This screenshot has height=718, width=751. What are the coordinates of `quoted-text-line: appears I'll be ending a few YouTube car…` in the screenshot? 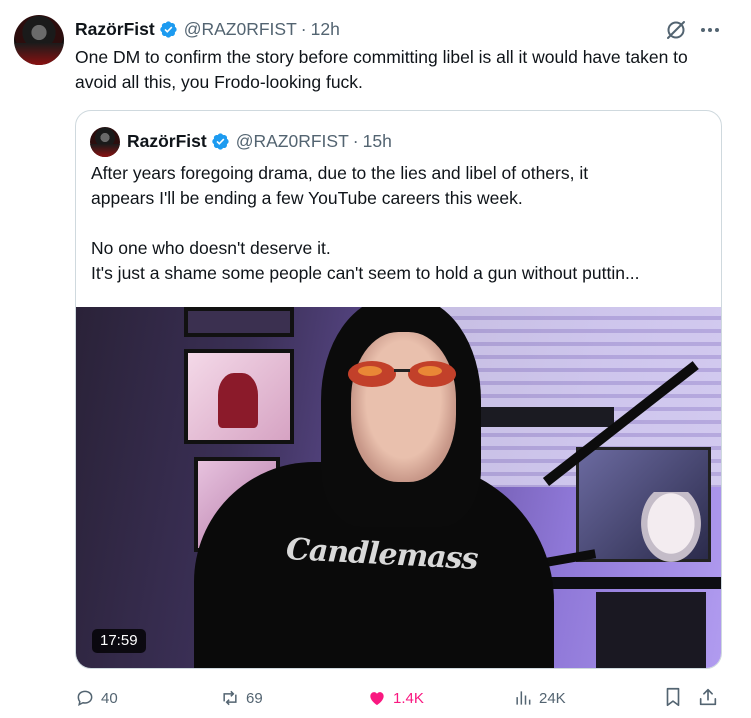 It's located at (307, 198).